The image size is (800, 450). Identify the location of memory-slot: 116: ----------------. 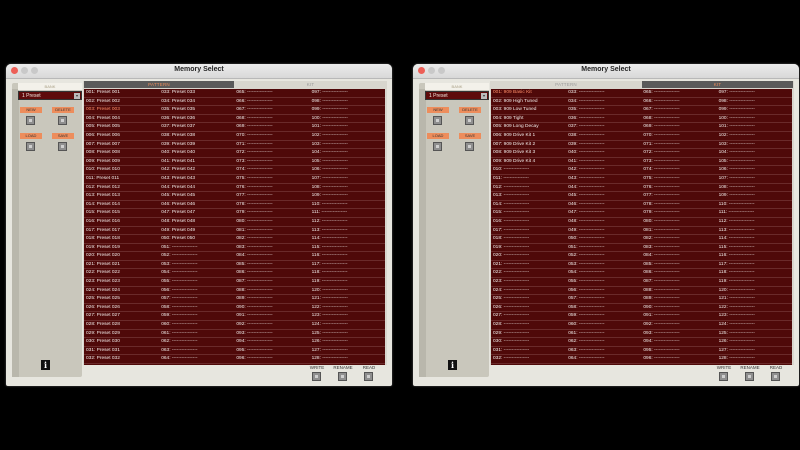
(754, 256).